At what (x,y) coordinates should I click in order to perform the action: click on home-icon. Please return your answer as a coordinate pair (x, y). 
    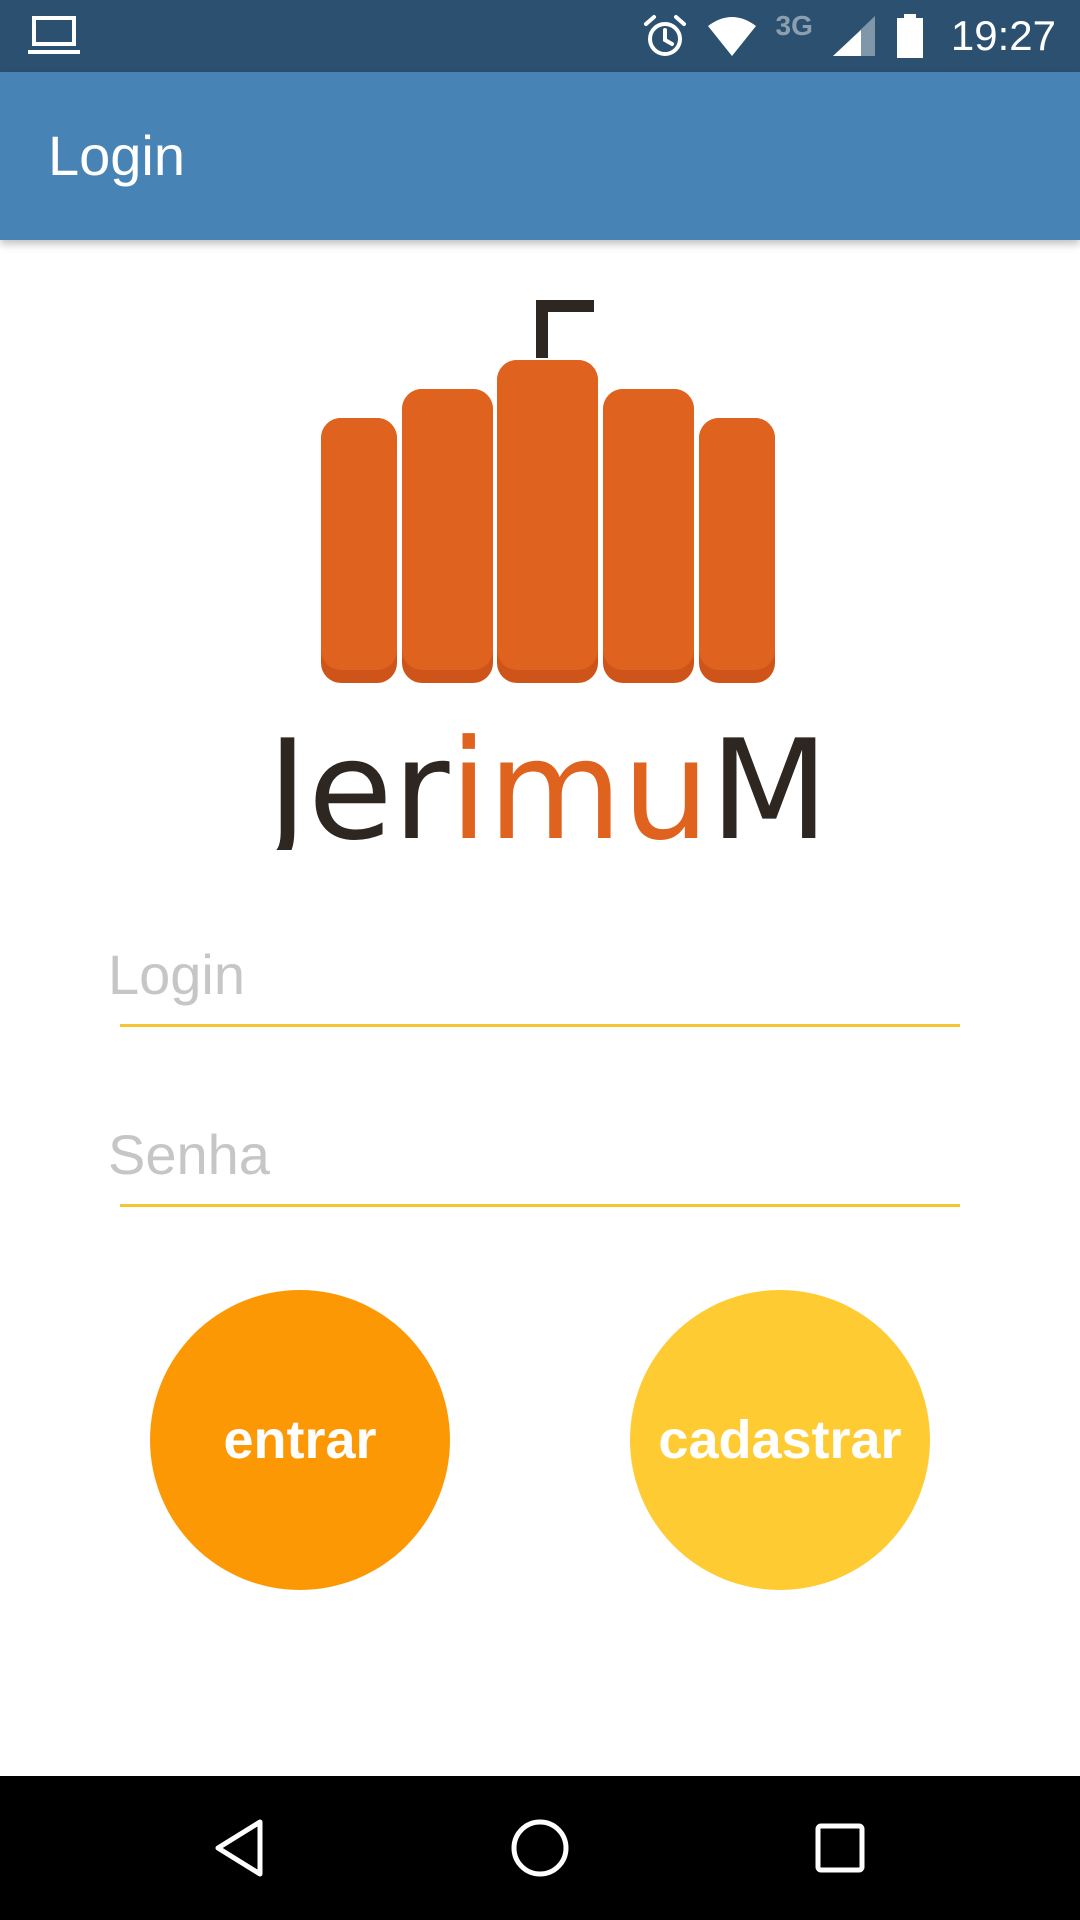
    Looking at the image, I should click on (540, 1848).